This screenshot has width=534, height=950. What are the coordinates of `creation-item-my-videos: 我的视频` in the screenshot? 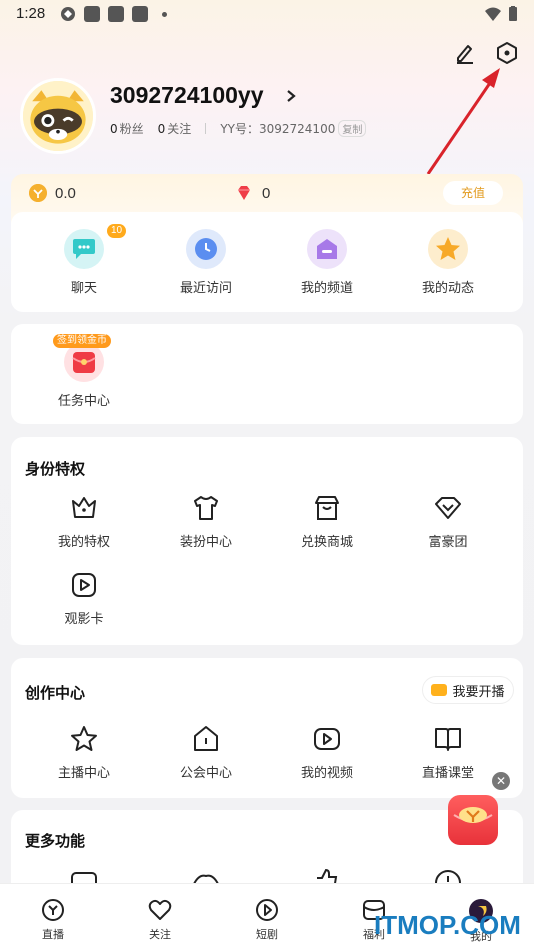 It's located at (327, 752).